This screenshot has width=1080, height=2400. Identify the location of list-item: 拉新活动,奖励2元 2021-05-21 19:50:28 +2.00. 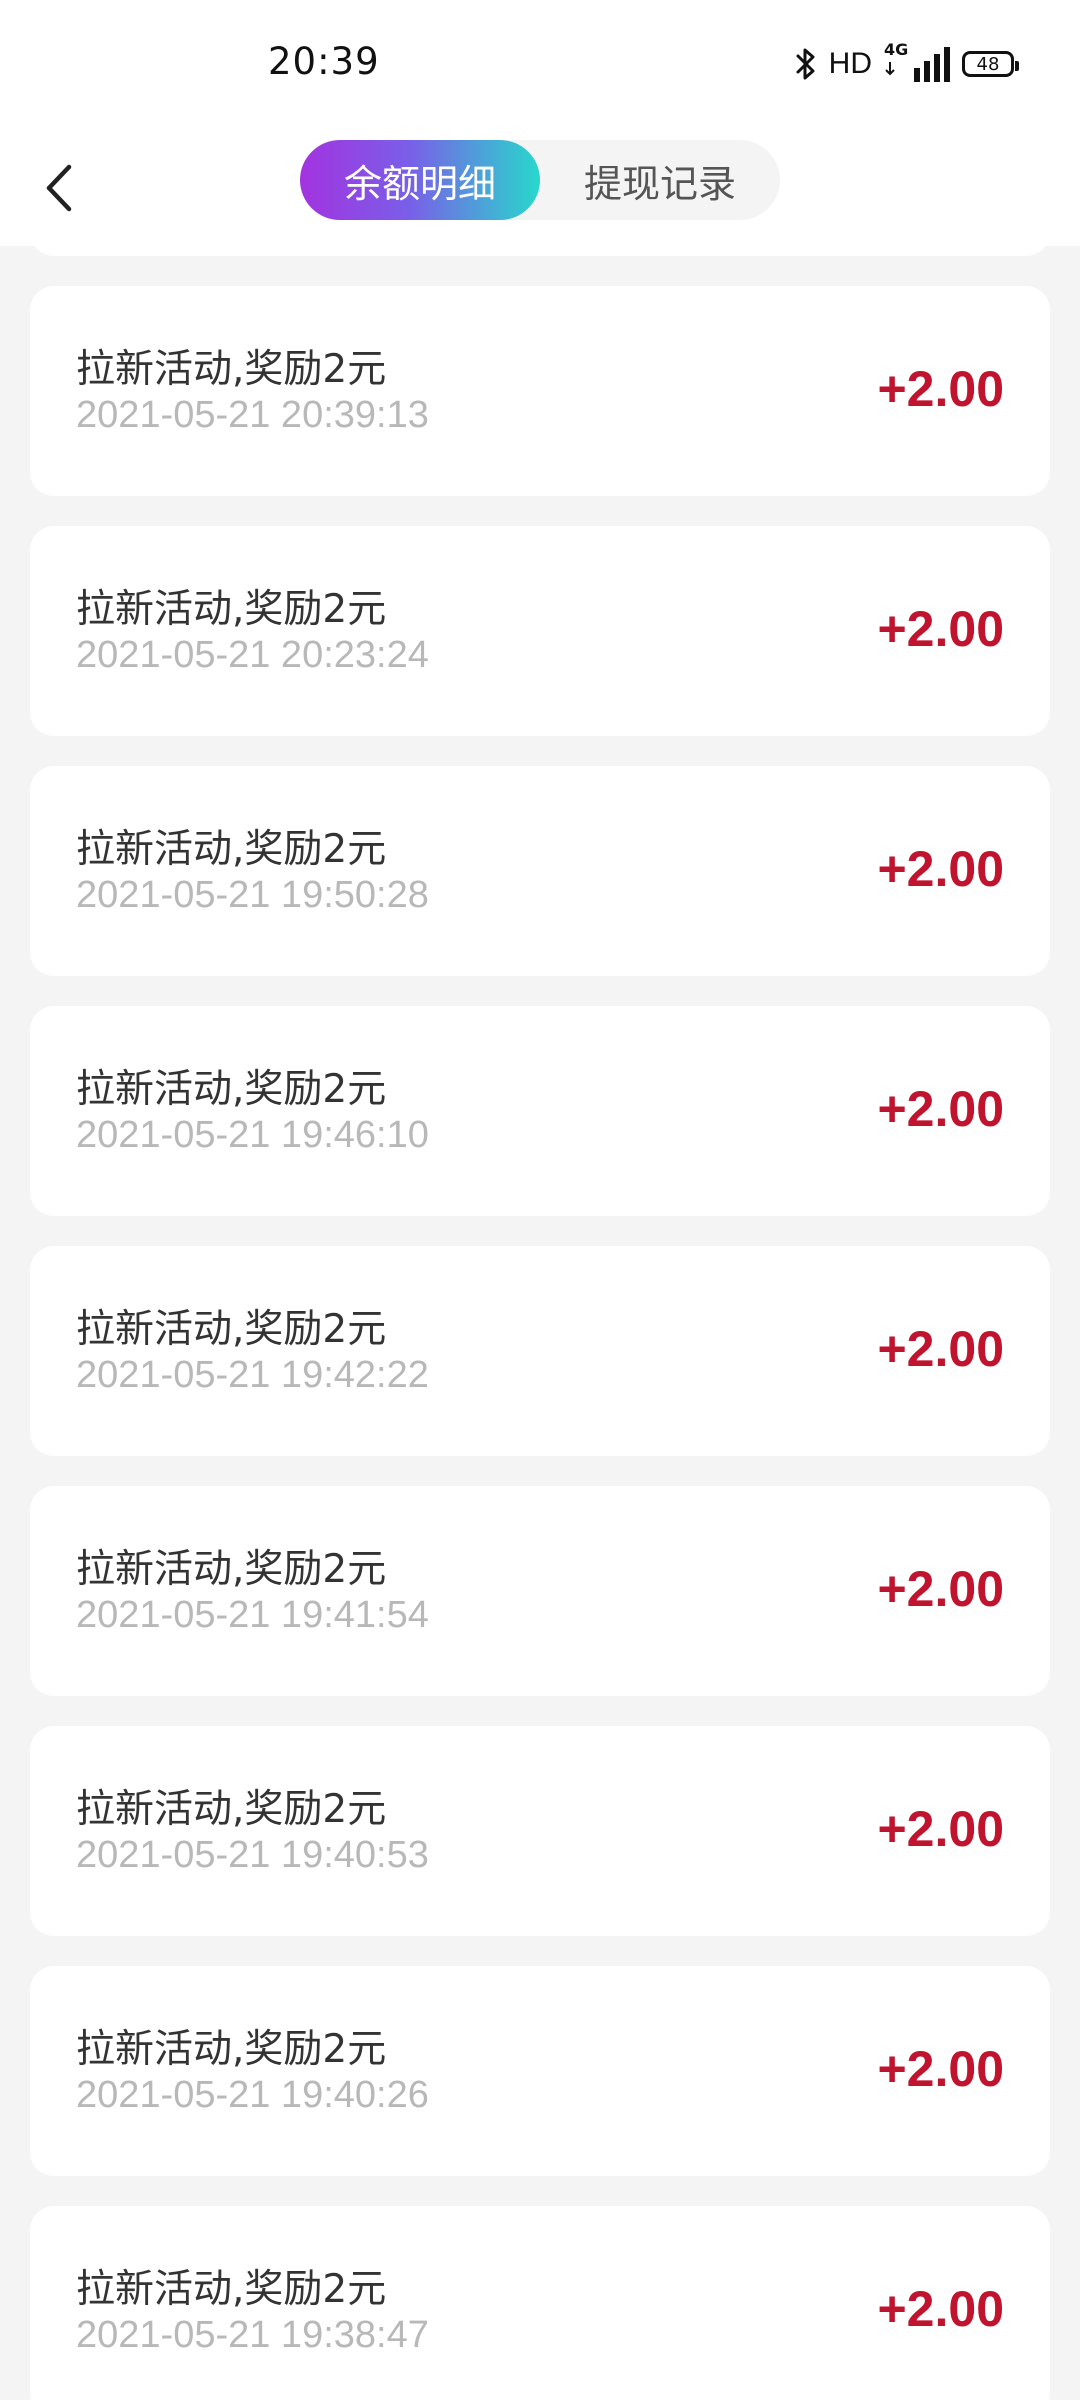
(540, 871).